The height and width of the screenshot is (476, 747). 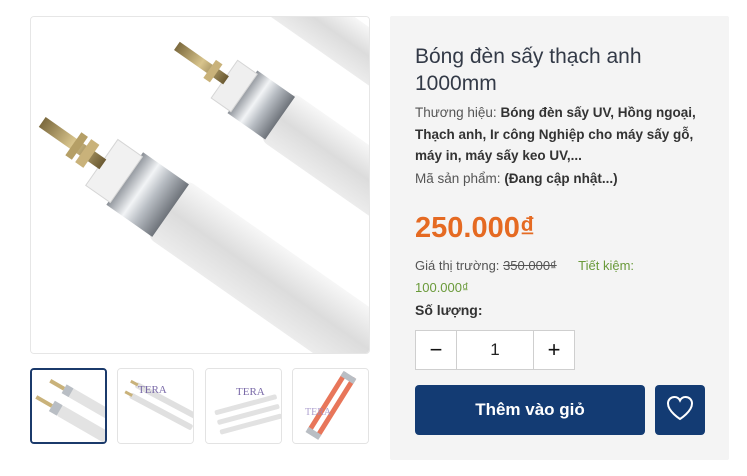 I want to click on thumbnail-strip: TERA TERA TERA, so click(x=200, y=406).